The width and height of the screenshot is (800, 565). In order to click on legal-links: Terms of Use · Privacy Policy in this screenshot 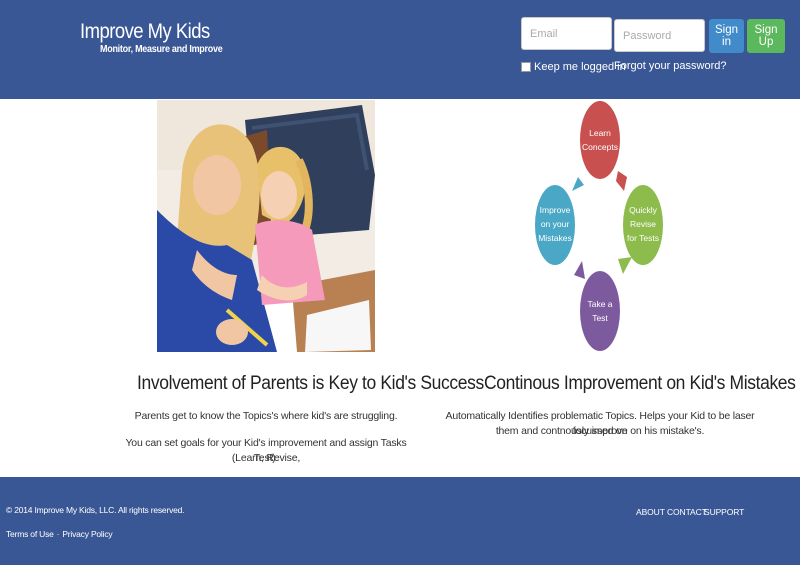, I will do `click(59, 534)`.